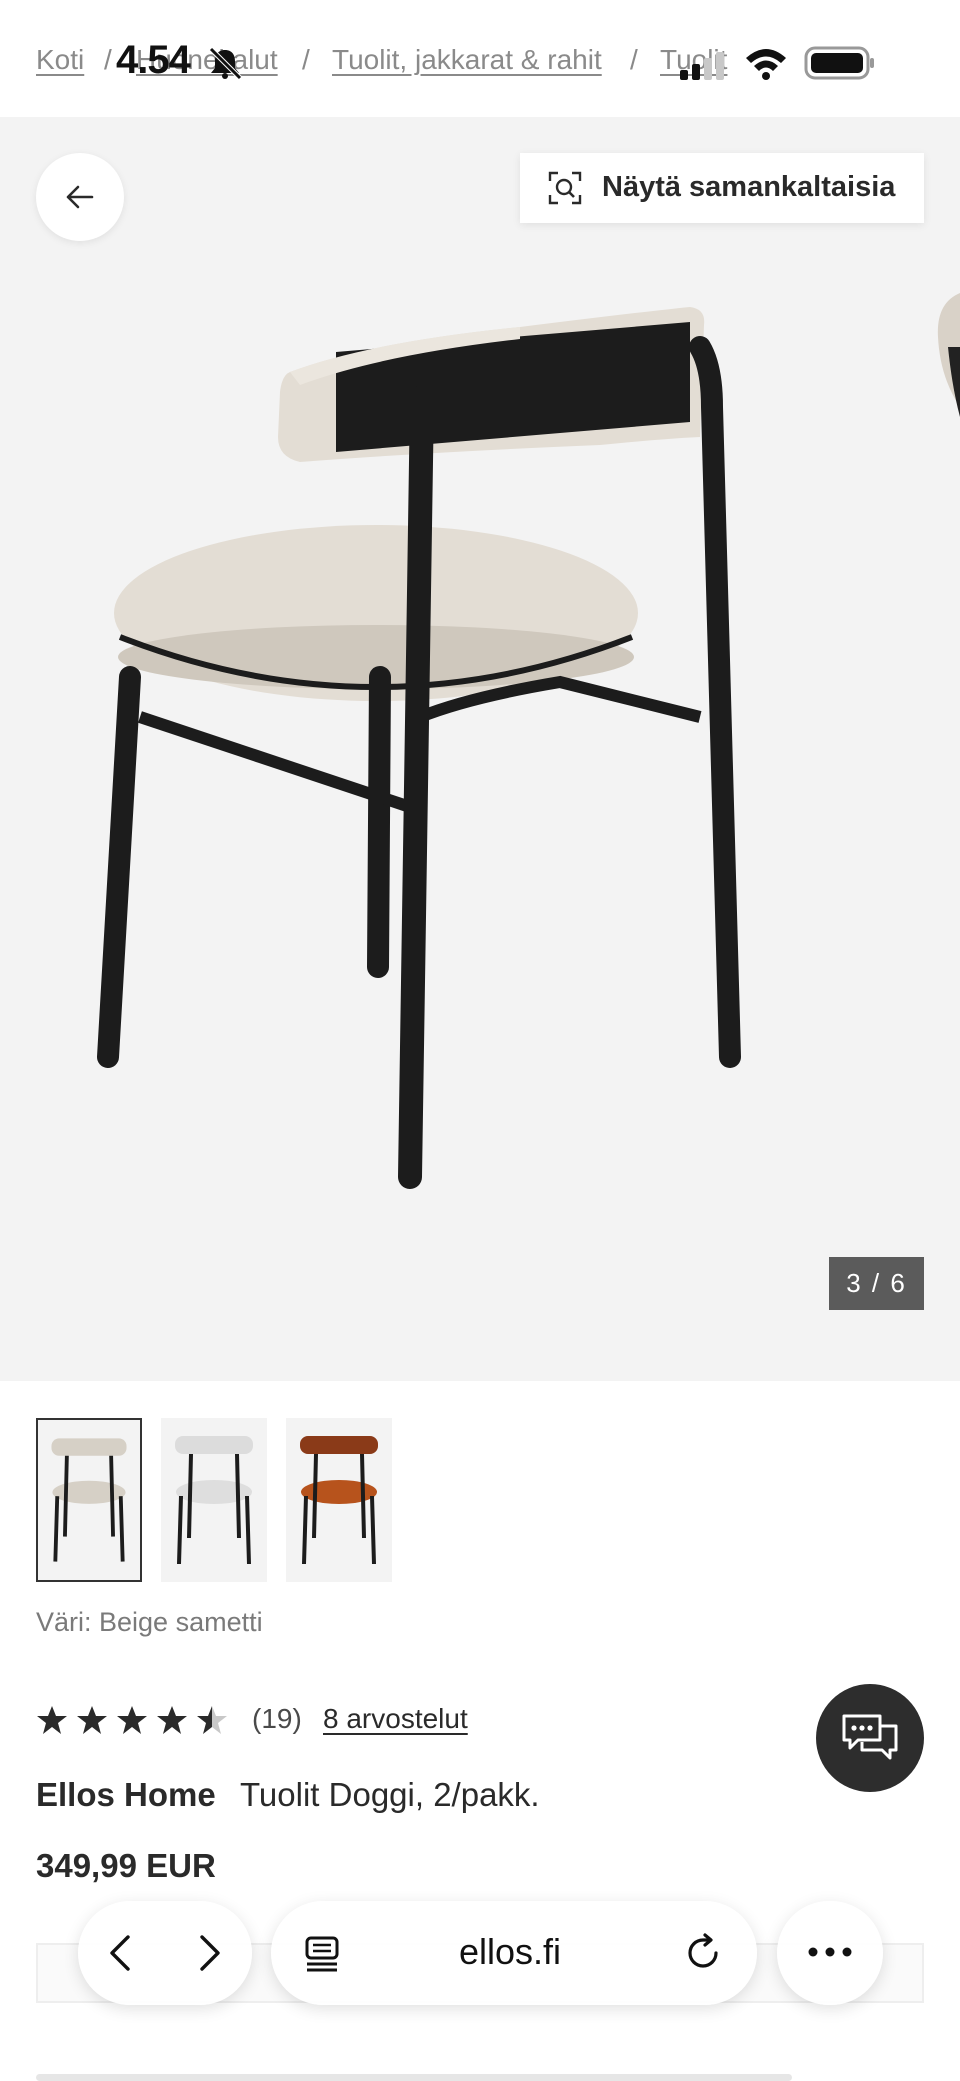 This screenshot has width=960, height=2081. I want to click on wifi-icon, so click(766, 64).